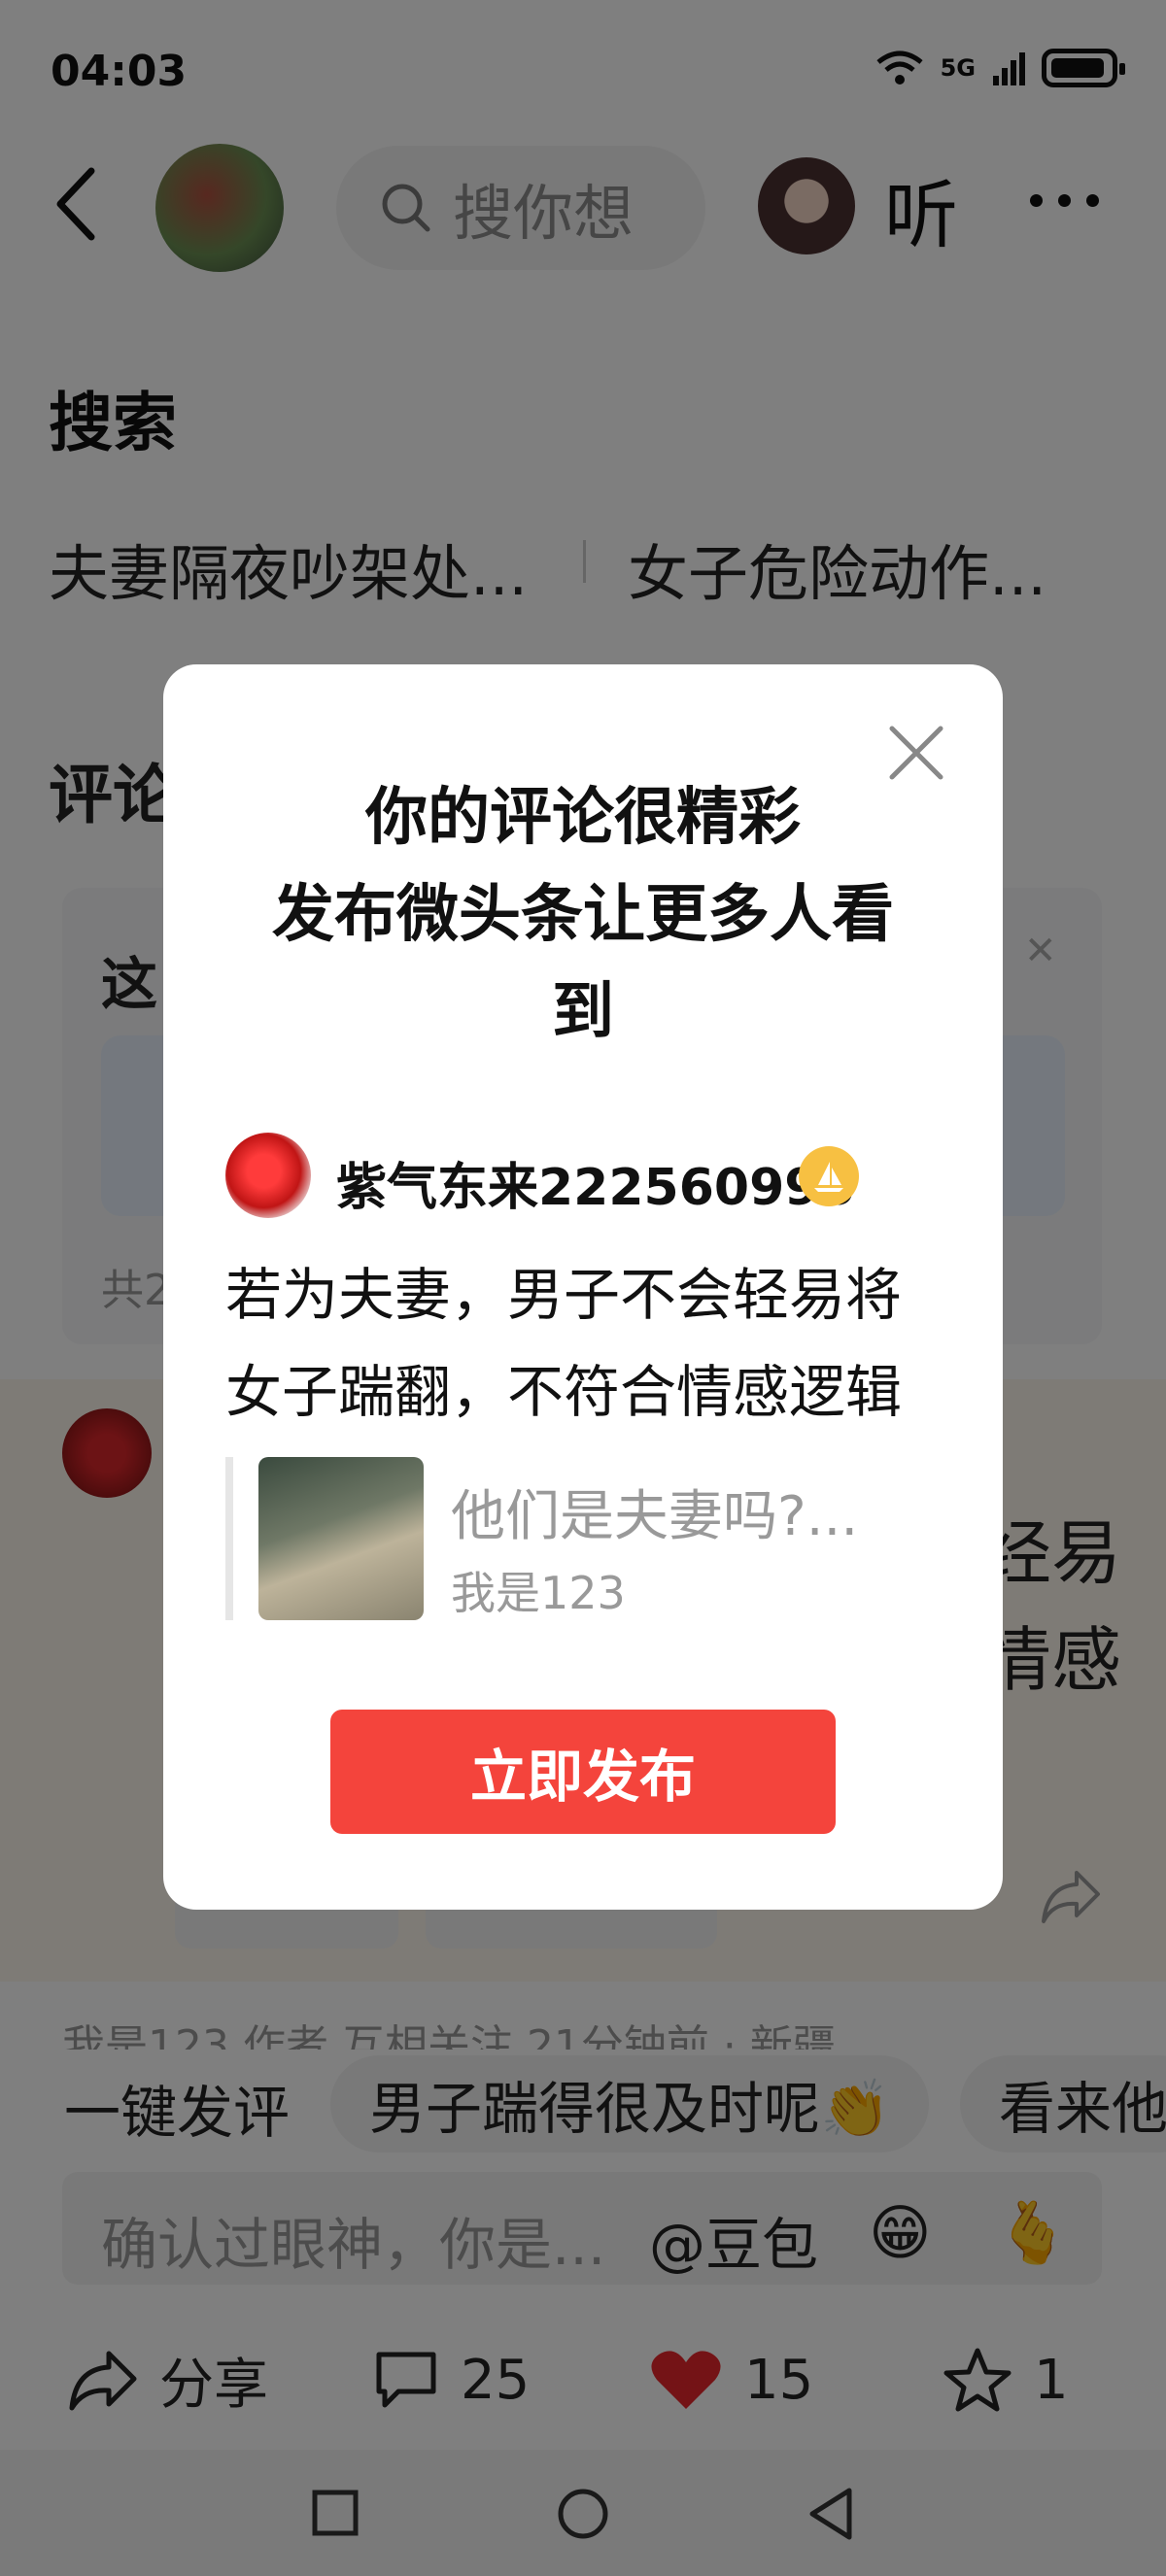  I want to click on quote-bar, so click(229, 1538).